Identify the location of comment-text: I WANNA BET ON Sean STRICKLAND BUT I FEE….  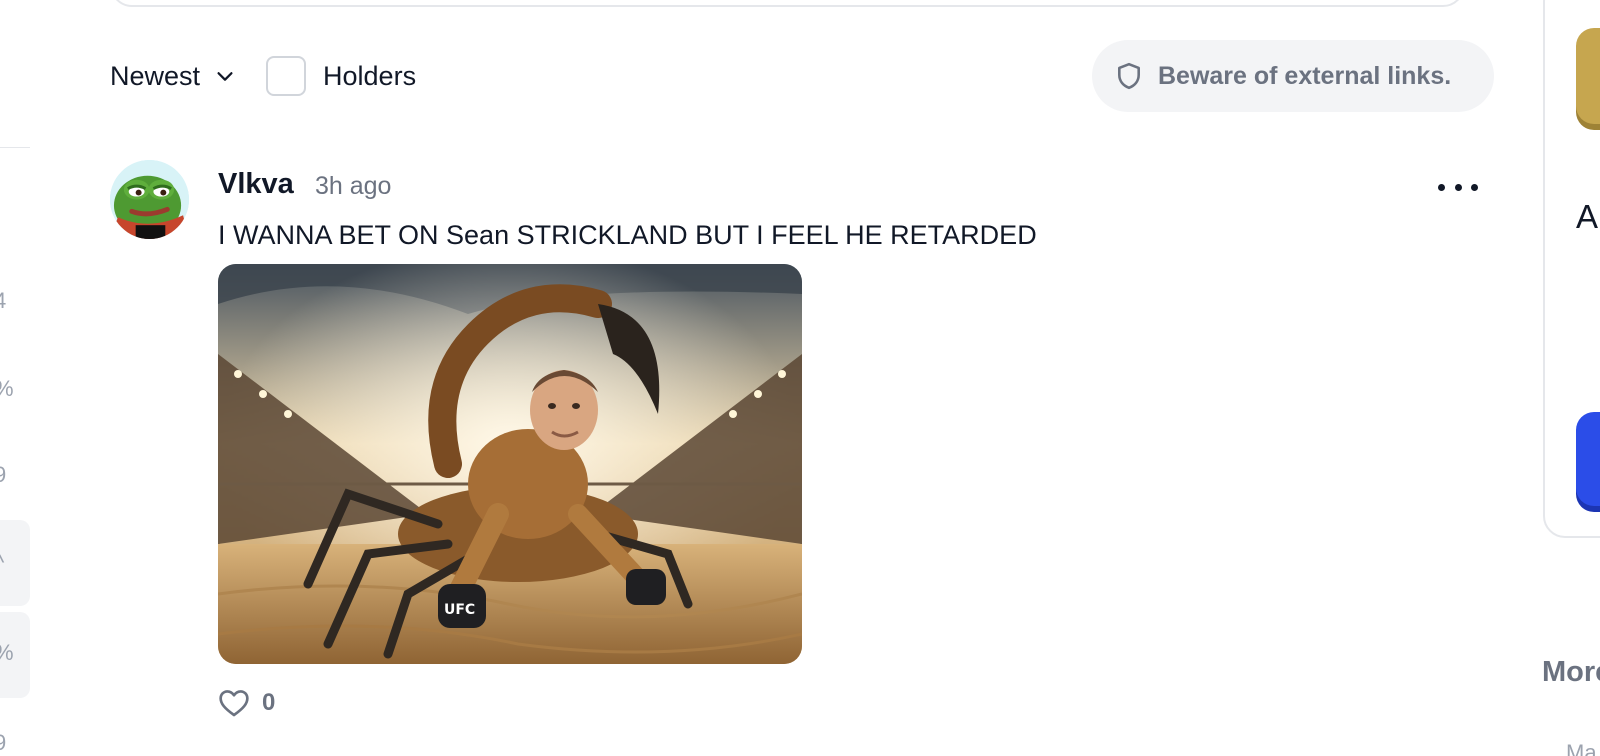
(627, 235).